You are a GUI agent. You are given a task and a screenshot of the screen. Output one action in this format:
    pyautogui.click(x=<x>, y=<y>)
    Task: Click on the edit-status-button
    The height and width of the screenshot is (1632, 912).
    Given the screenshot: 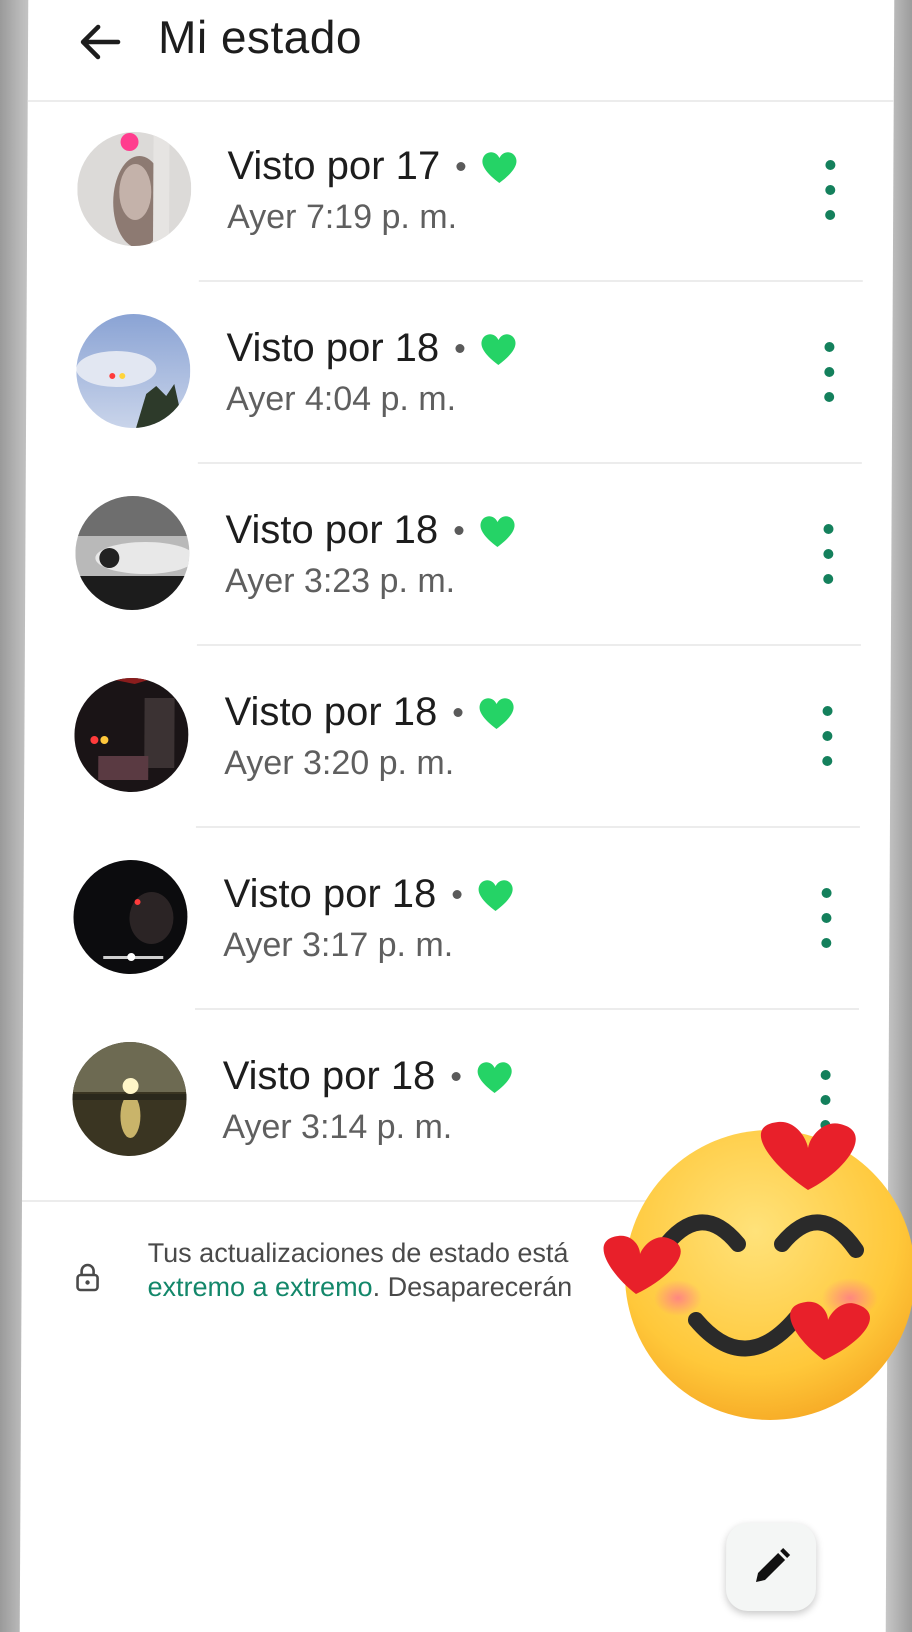 What is the action you would take?
    pyautogui.click(x=771, y=1567)
    